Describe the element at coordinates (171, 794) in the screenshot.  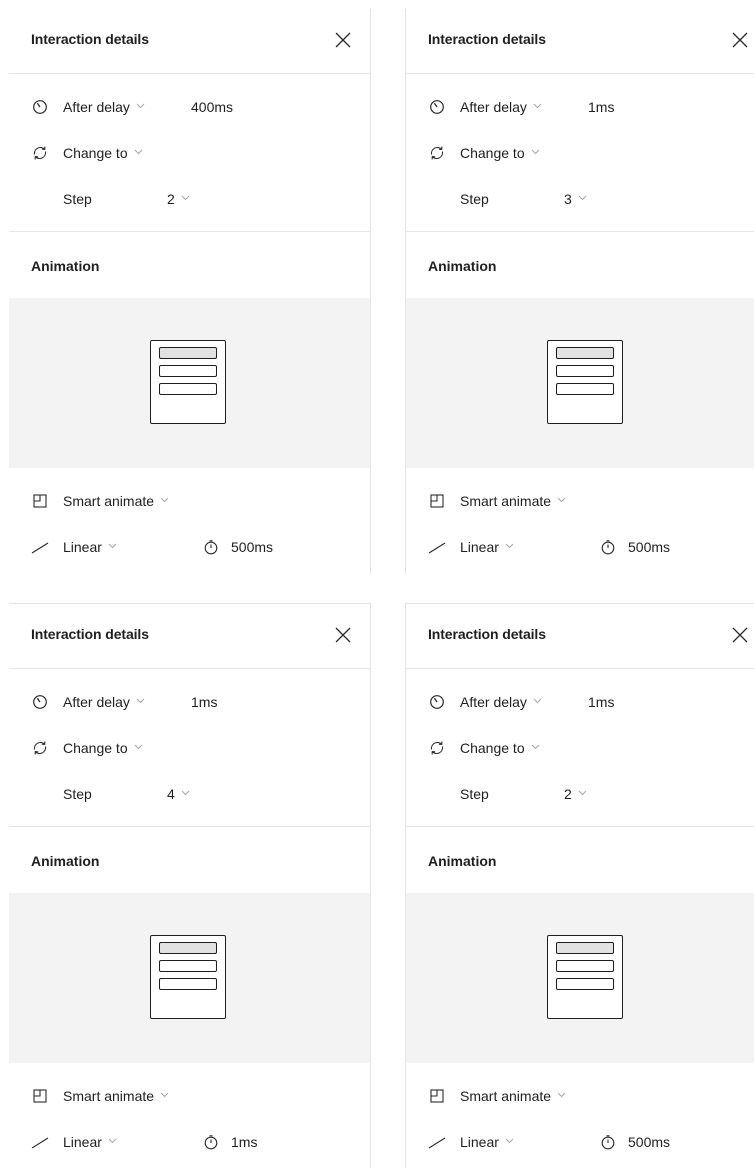
I see `step-value: 4` at that location.